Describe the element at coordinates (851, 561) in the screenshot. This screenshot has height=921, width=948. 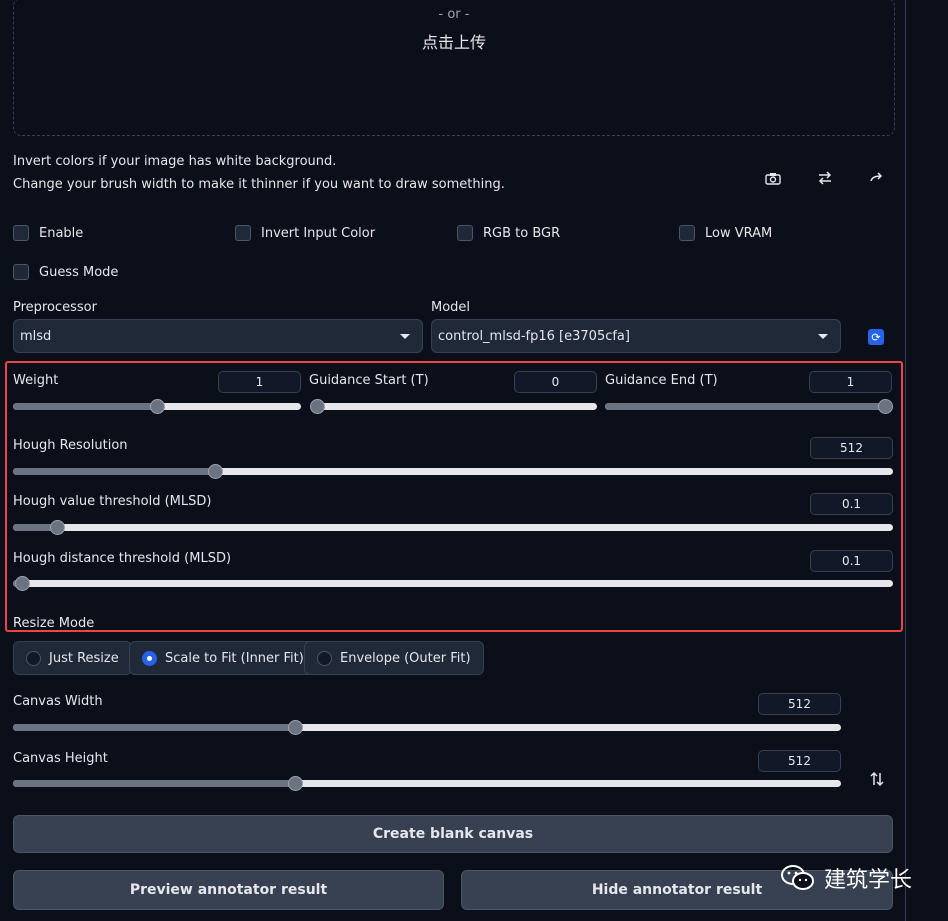
I see `hough-distance-threshold-number-input: 0.1` at that location.